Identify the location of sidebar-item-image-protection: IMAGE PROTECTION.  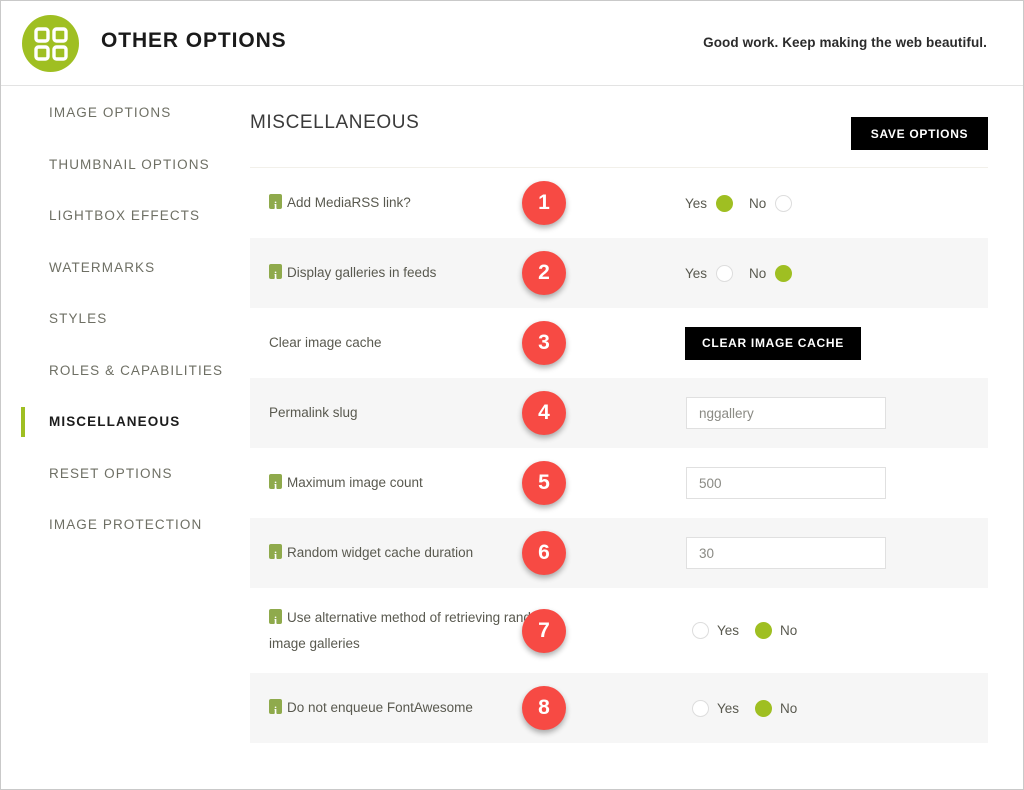
(116, 525).